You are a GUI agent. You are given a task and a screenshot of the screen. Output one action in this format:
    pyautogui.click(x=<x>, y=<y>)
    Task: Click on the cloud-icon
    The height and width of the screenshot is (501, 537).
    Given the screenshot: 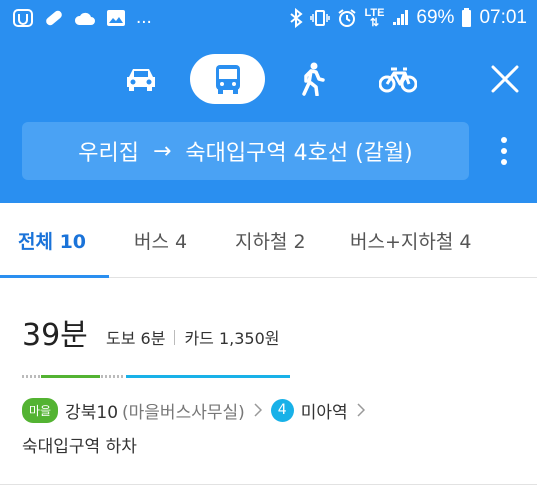 What is the action you would take?
    pyautogui.click(x=84, y=18)
    